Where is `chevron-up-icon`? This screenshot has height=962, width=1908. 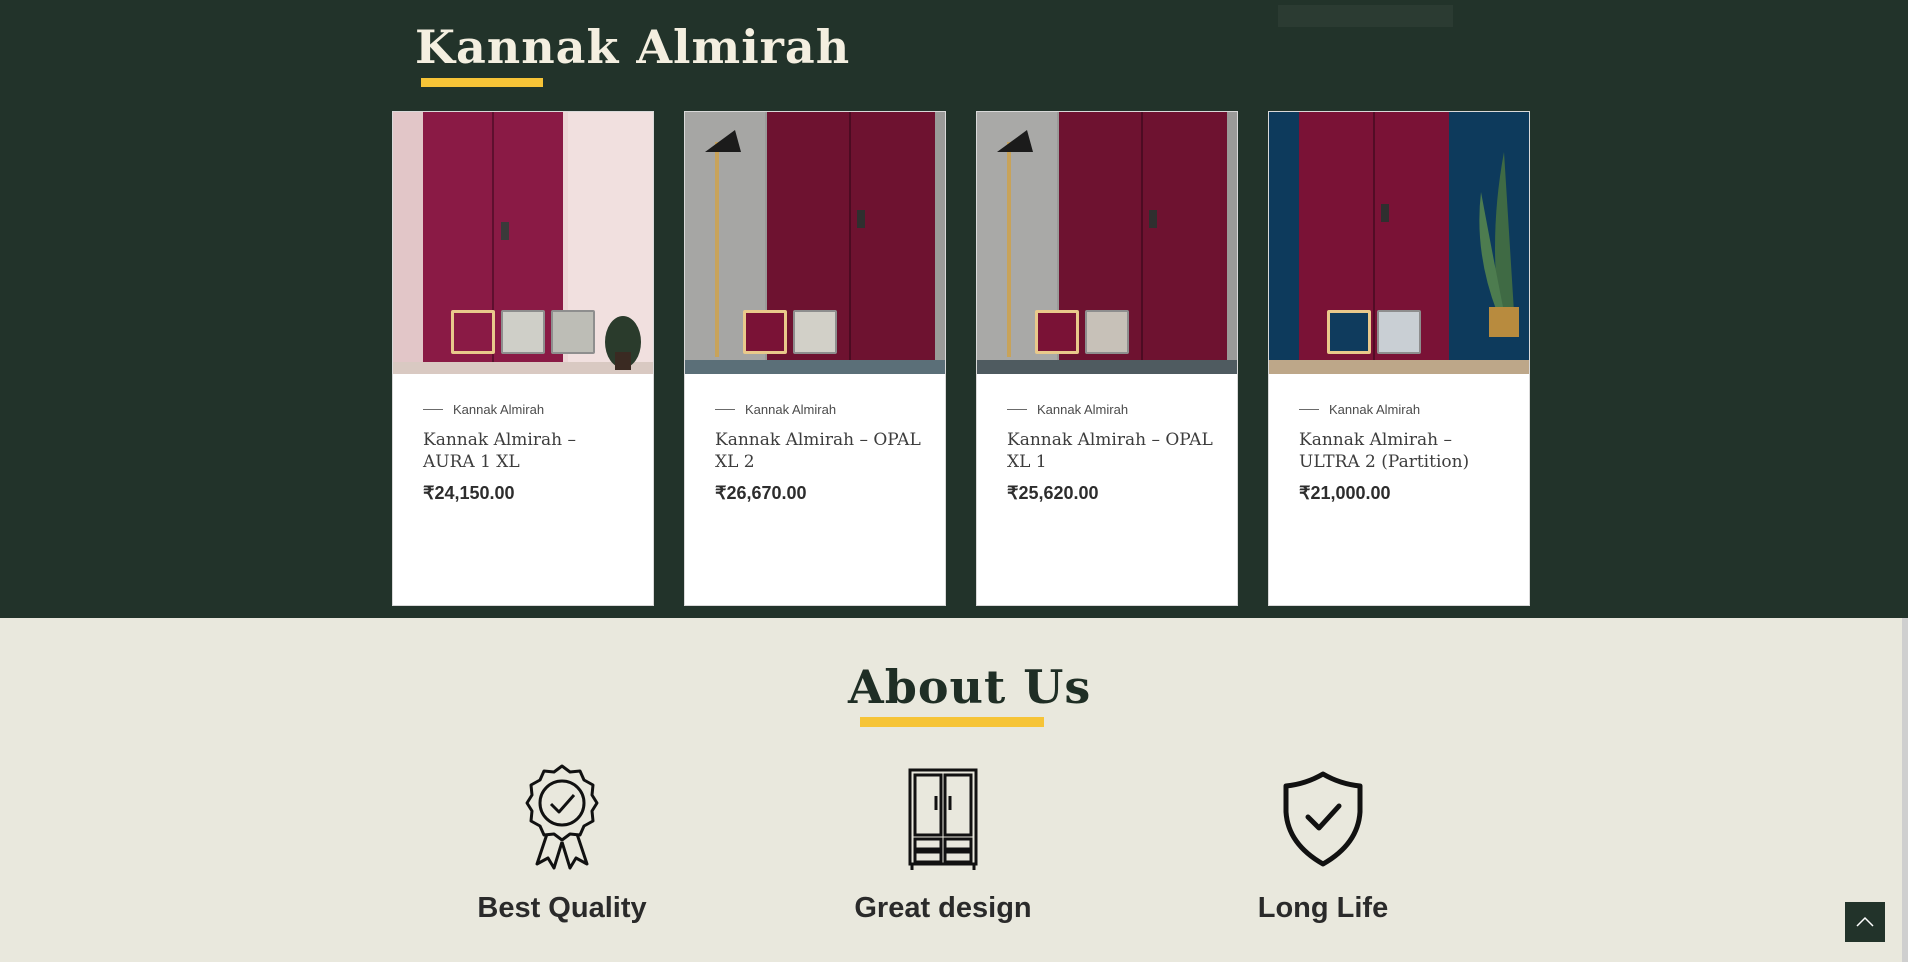 chevron-up-icon is located at coordinates (1865, 921).